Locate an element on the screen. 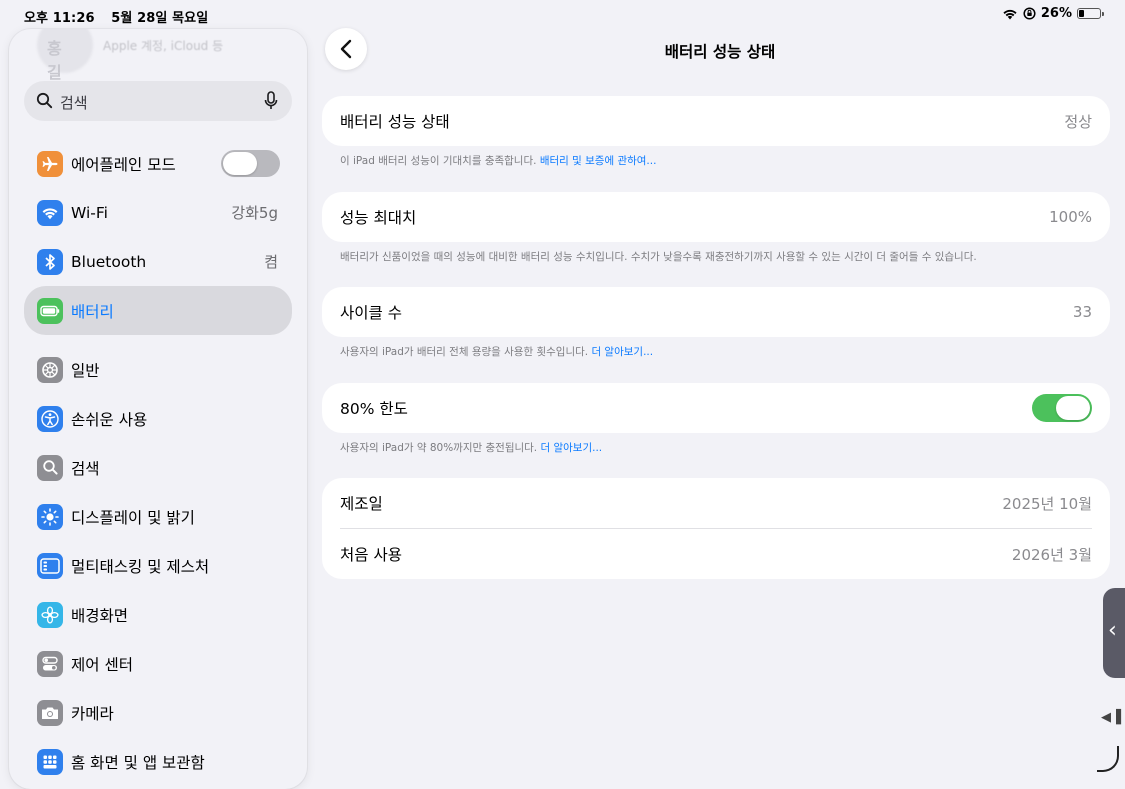 This screenshot has height=789, width=1125. max-capacity-card: 성능 최대치 100% is located at coordinates (716, 217).